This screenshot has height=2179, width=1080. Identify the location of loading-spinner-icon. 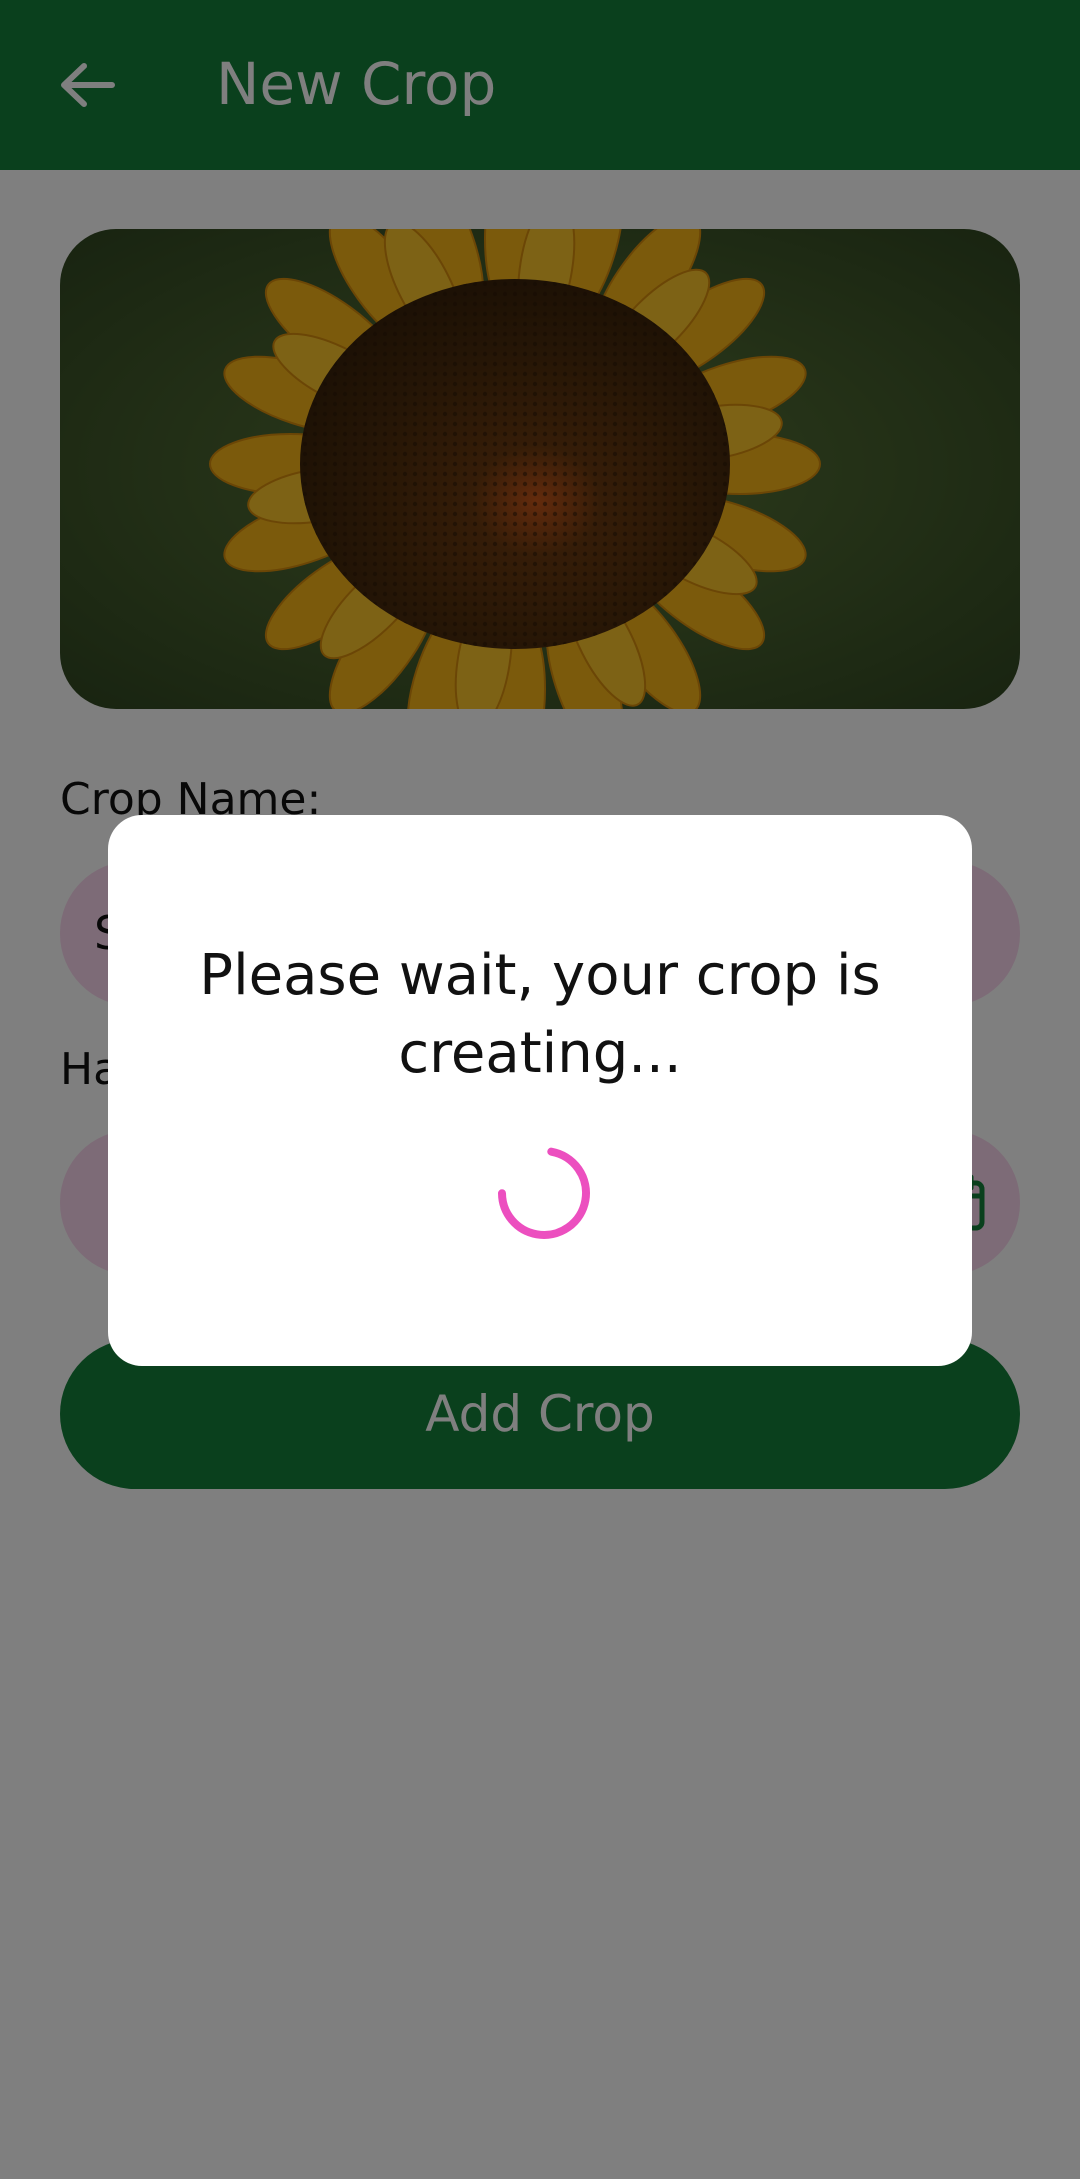
(544, 1193).